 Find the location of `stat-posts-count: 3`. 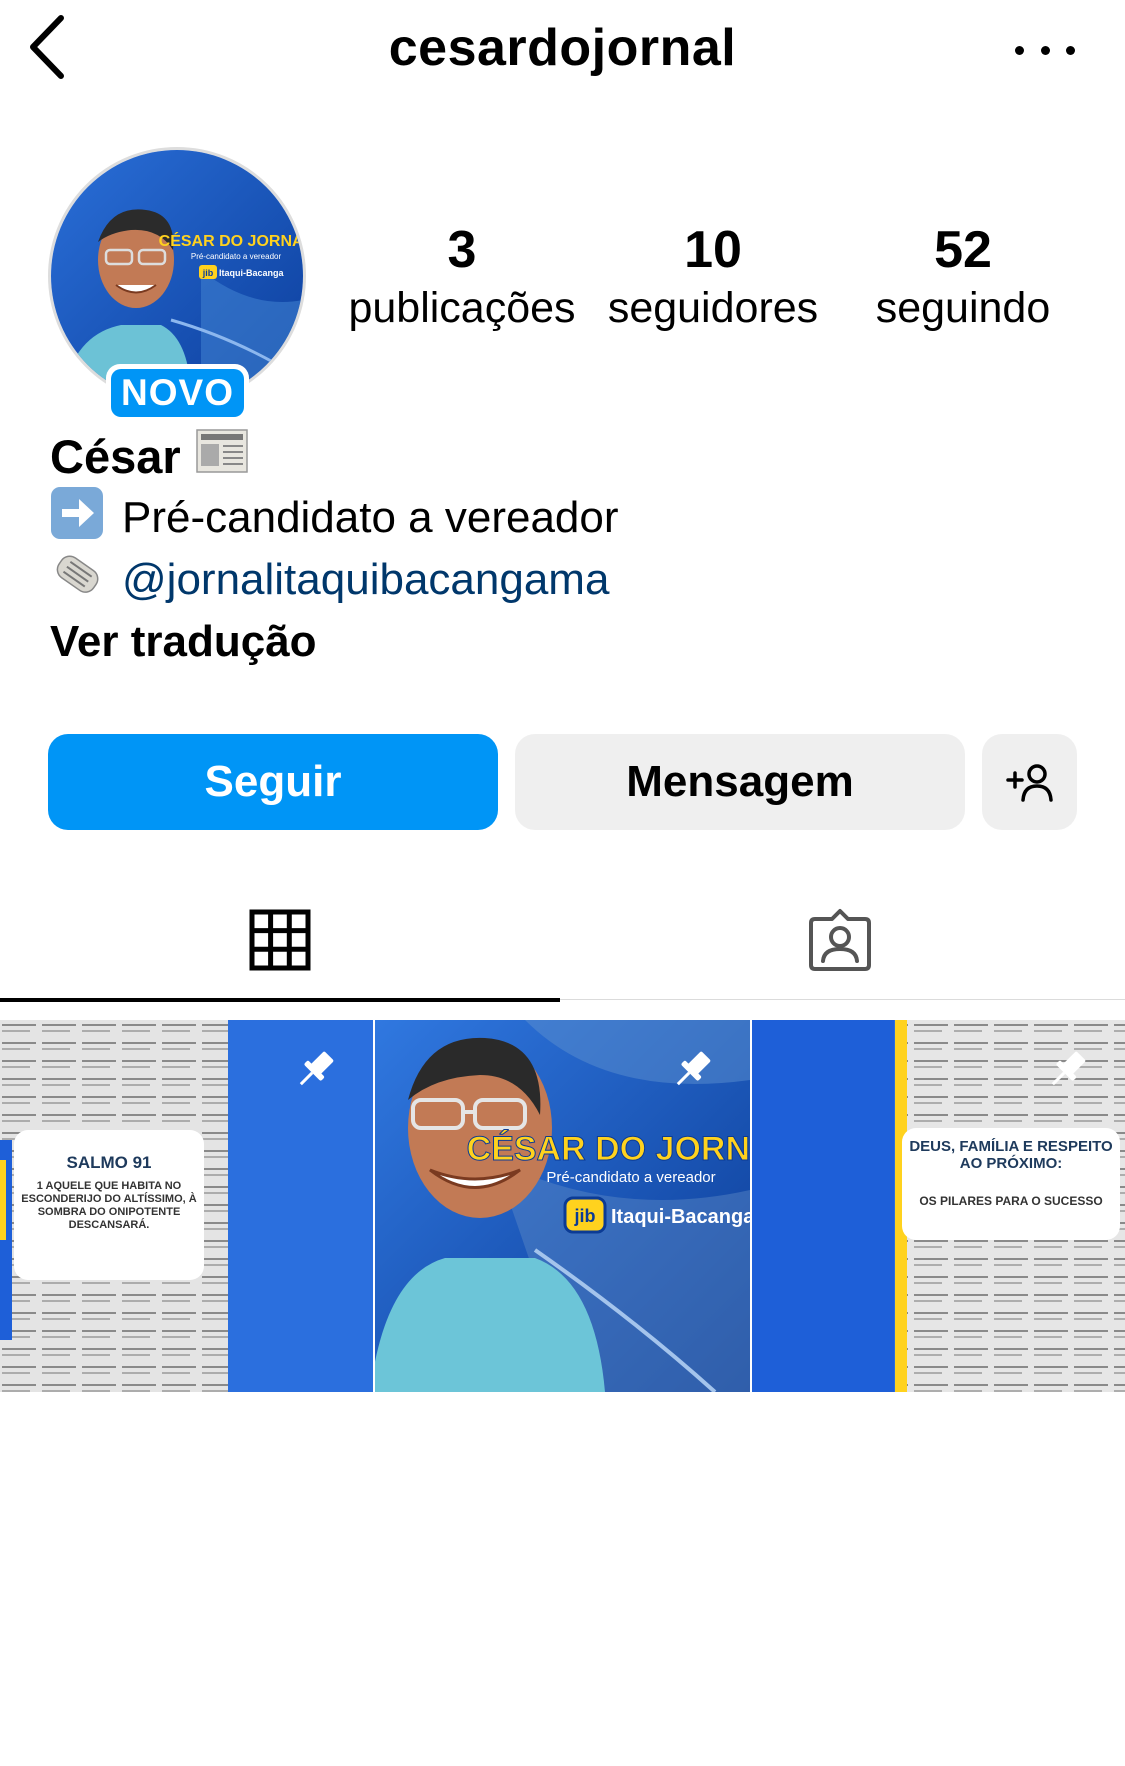

stat-posts-count: 3 is located at coordinates (462, 250).